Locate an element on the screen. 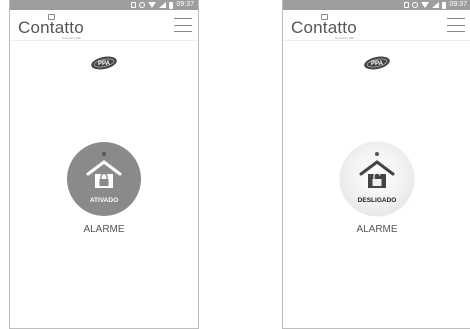  alarm-toggle-button: DESLIGADO is located at coordinates (377, 179).